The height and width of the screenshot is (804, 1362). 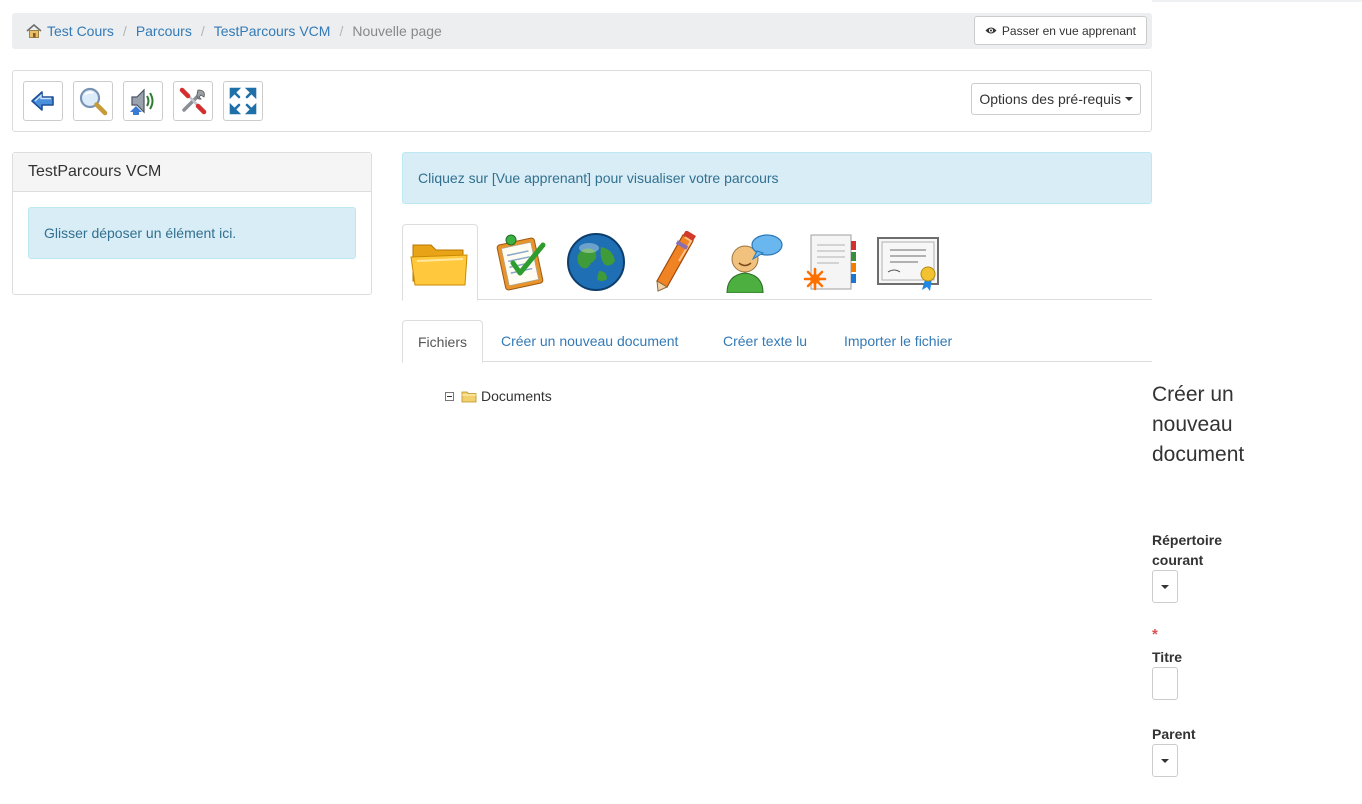 I want to click on preview-button, so click(x=93, y=101).